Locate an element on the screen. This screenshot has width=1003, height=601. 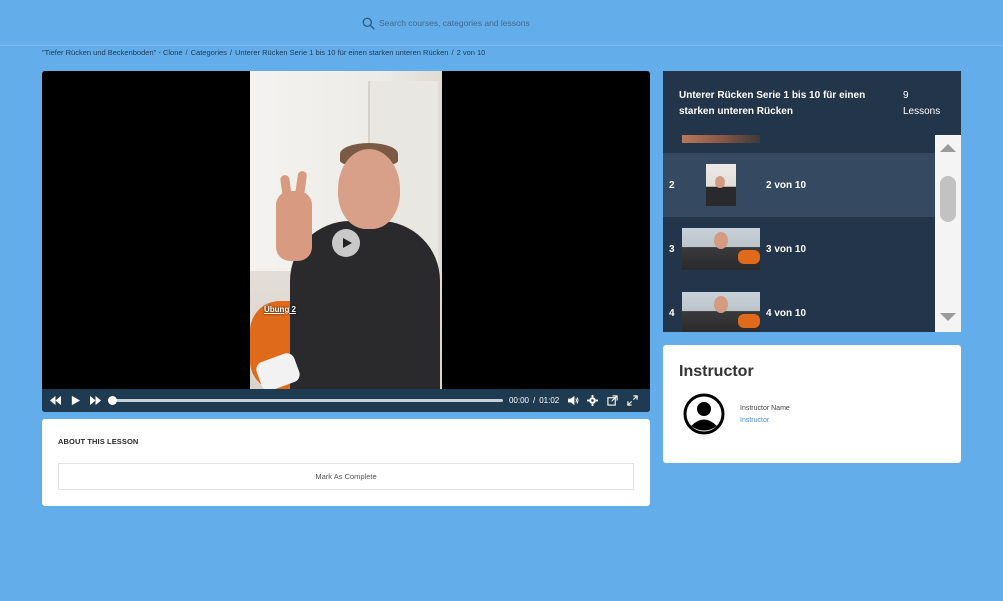
avatar-icon is located at coordinates (704, 414).